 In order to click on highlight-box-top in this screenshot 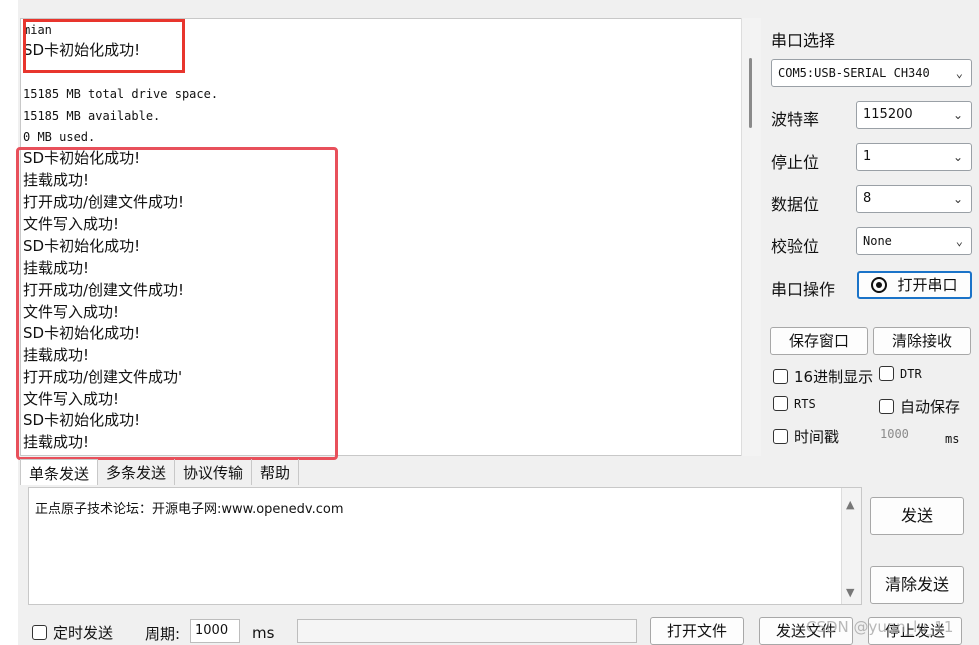, I will do `click(104, 46)`.